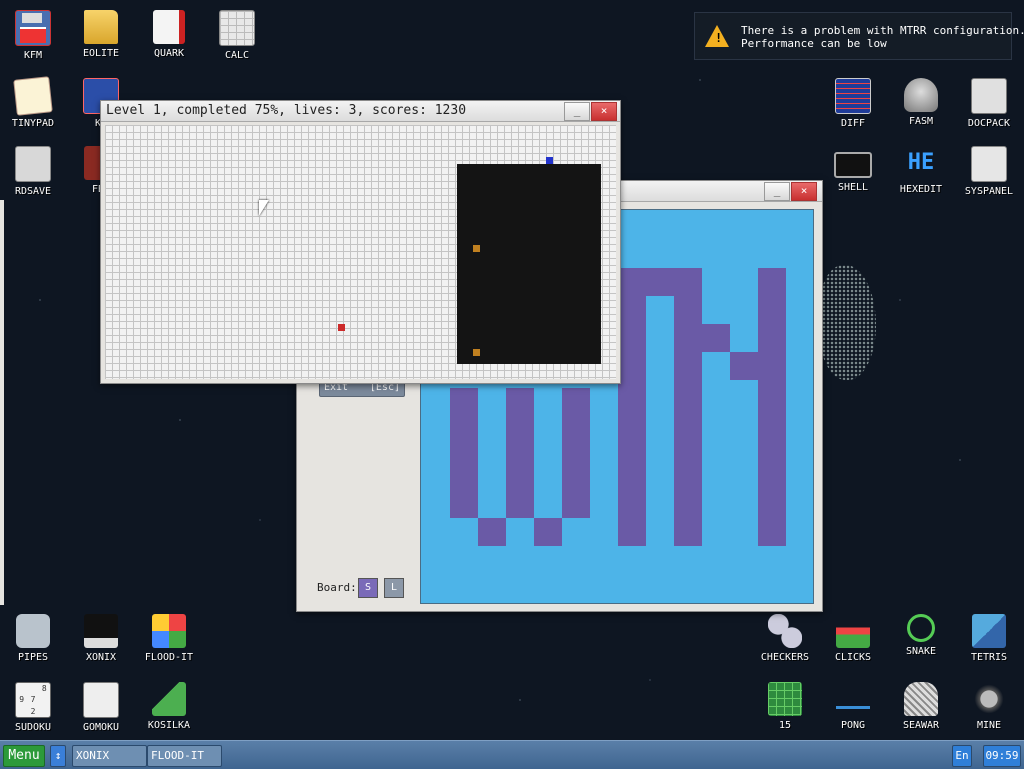 The height and width of the screenshot is (769, 1024). Describe the element at coordinates (33, 123) in the screenshot. I see `desktop-icon-label: TINYPAD` at that location.